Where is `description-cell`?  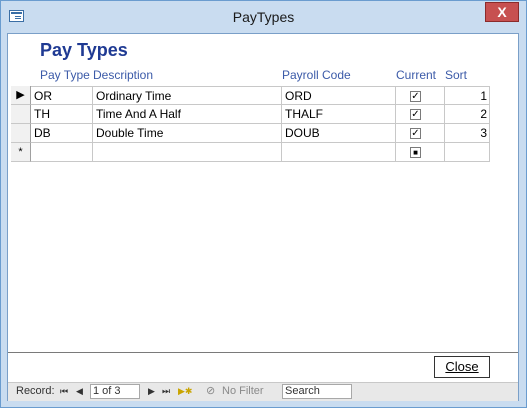 description-cell is located at coordinates (187, 152).